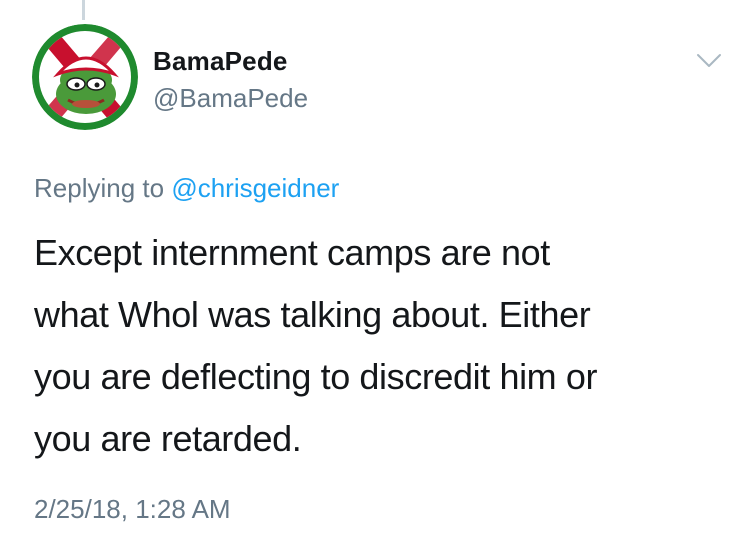 The image size is (750, 550). I want to click on tweet-text-line: you are deflecting to discredit him or, so click(316, 376).